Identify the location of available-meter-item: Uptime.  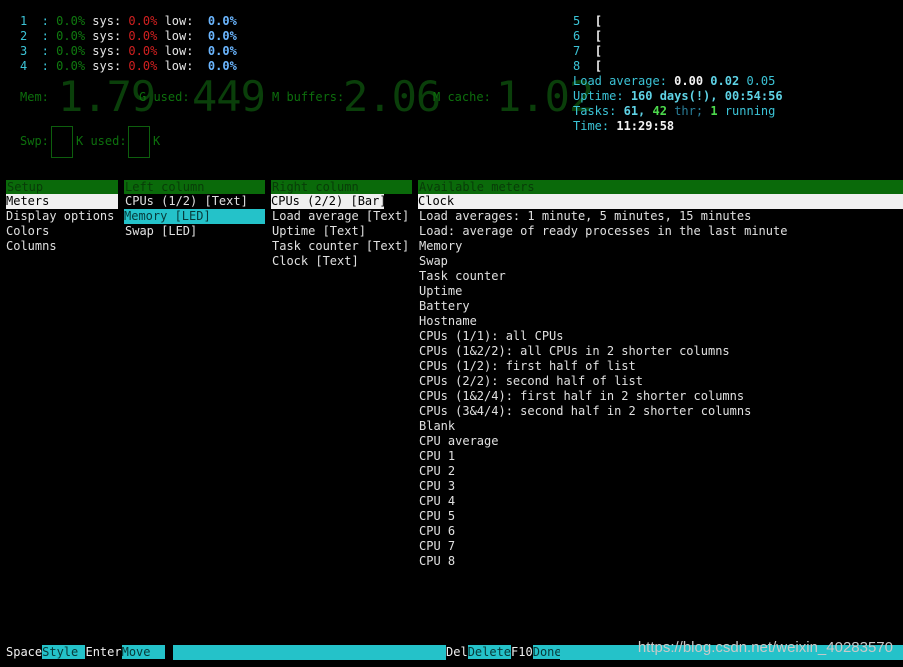
(440, 291).